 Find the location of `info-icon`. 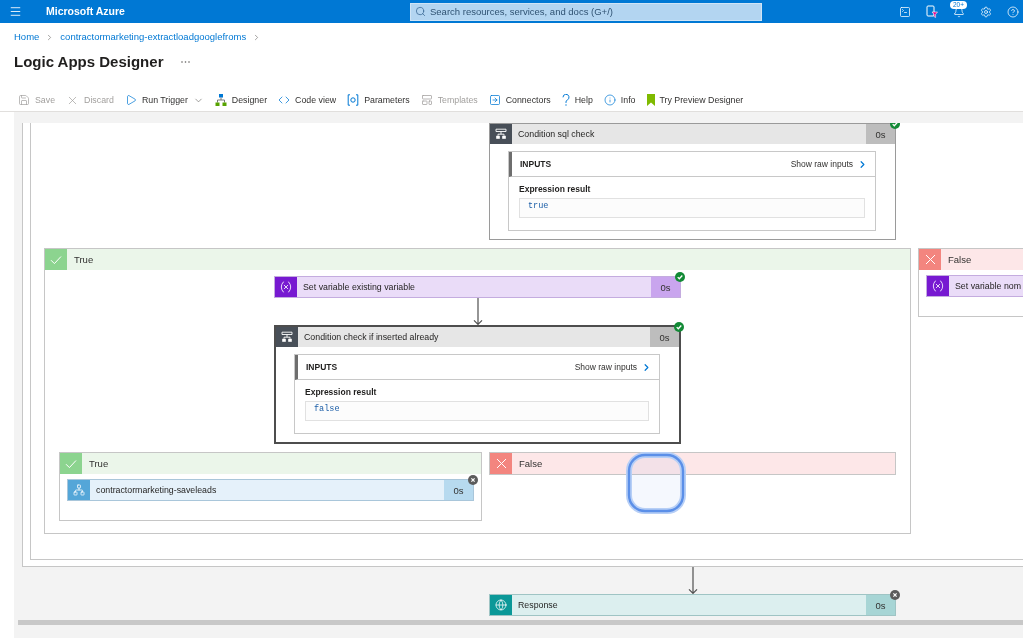

info-icon is located at coordinates (609, 100).